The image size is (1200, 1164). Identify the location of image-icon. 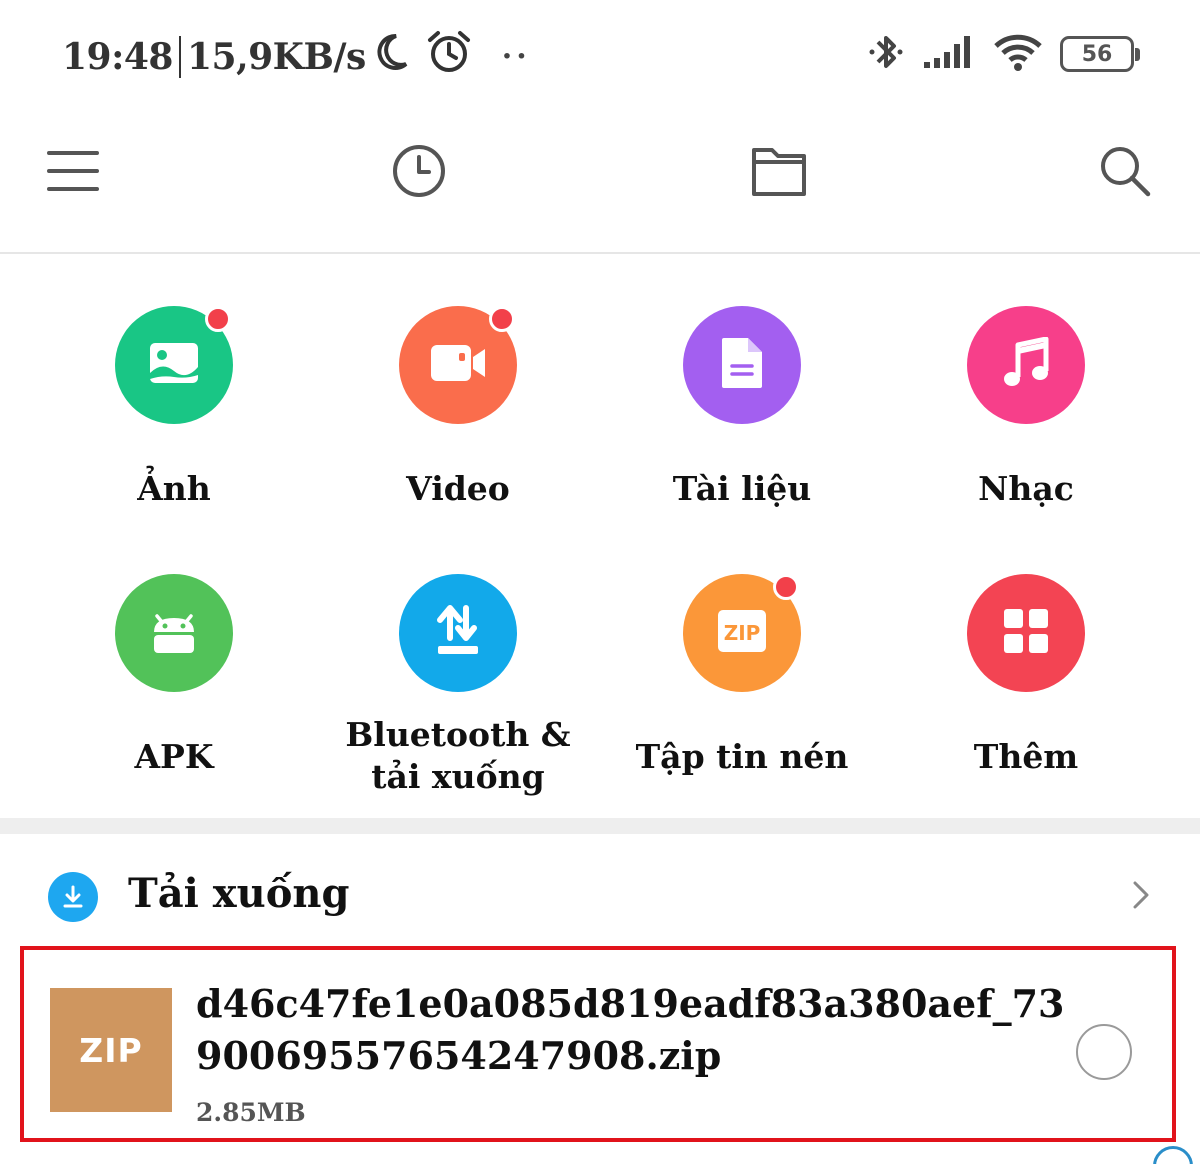
(174, 365).